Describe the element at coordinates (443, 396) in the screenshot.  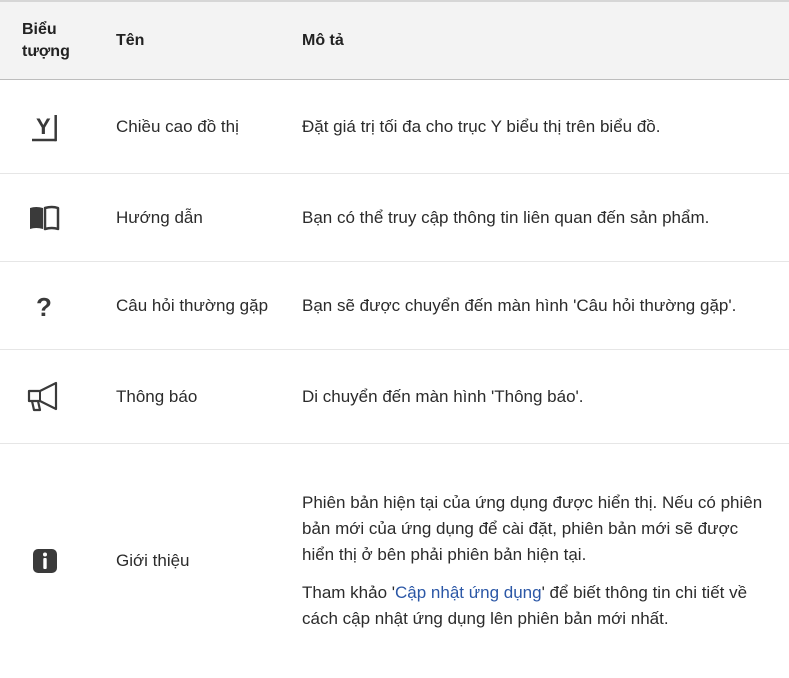
I see `row-description: Di chuyển đến màn hình 'Thông báo'.` at that location.